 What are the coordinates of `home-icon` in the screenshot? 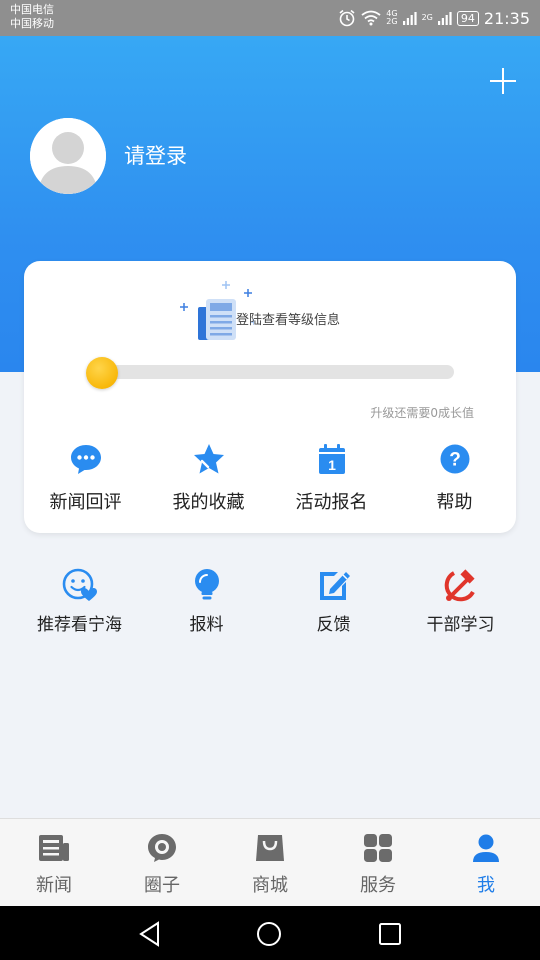 It's located at (269, 934).